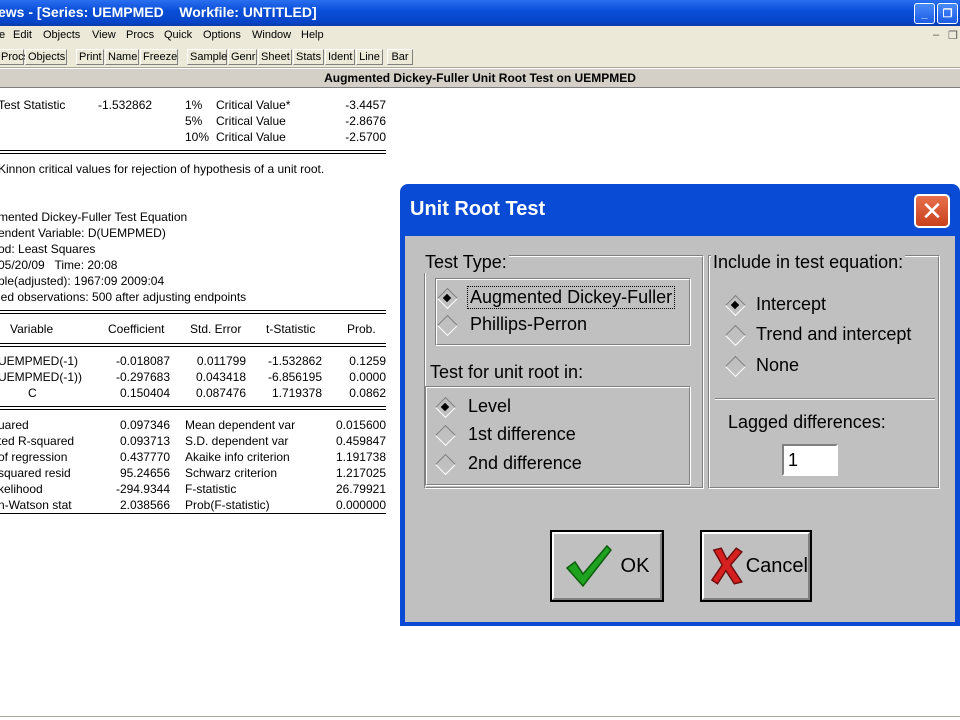 Image resolution: width=960 pixels, height=720 pixels. Describe the element at coordinates (211, 489) in the screenshot. I see `stat-label: F-statistic` at that location.